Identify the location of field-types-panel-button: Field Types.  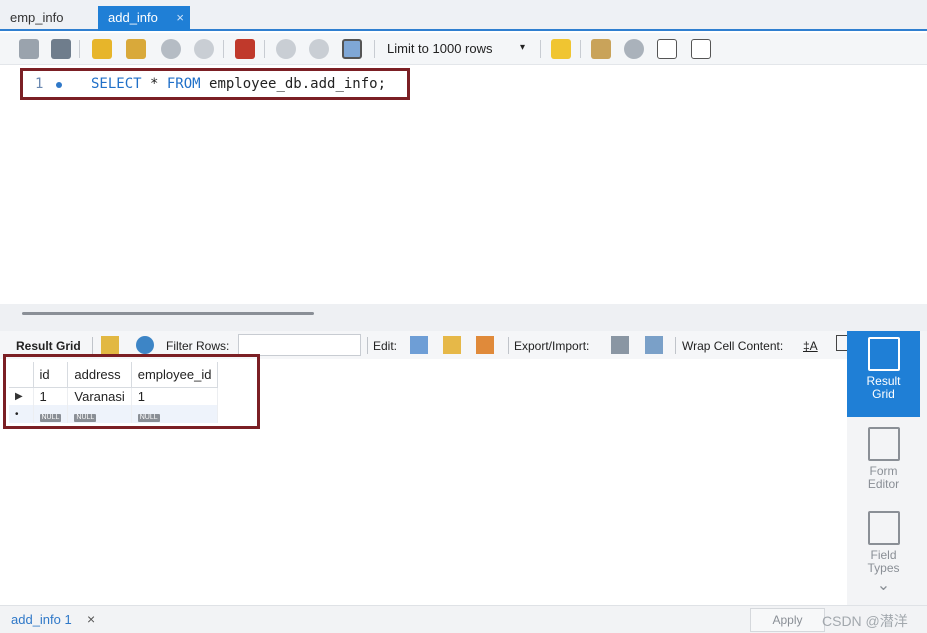
(883, 541).